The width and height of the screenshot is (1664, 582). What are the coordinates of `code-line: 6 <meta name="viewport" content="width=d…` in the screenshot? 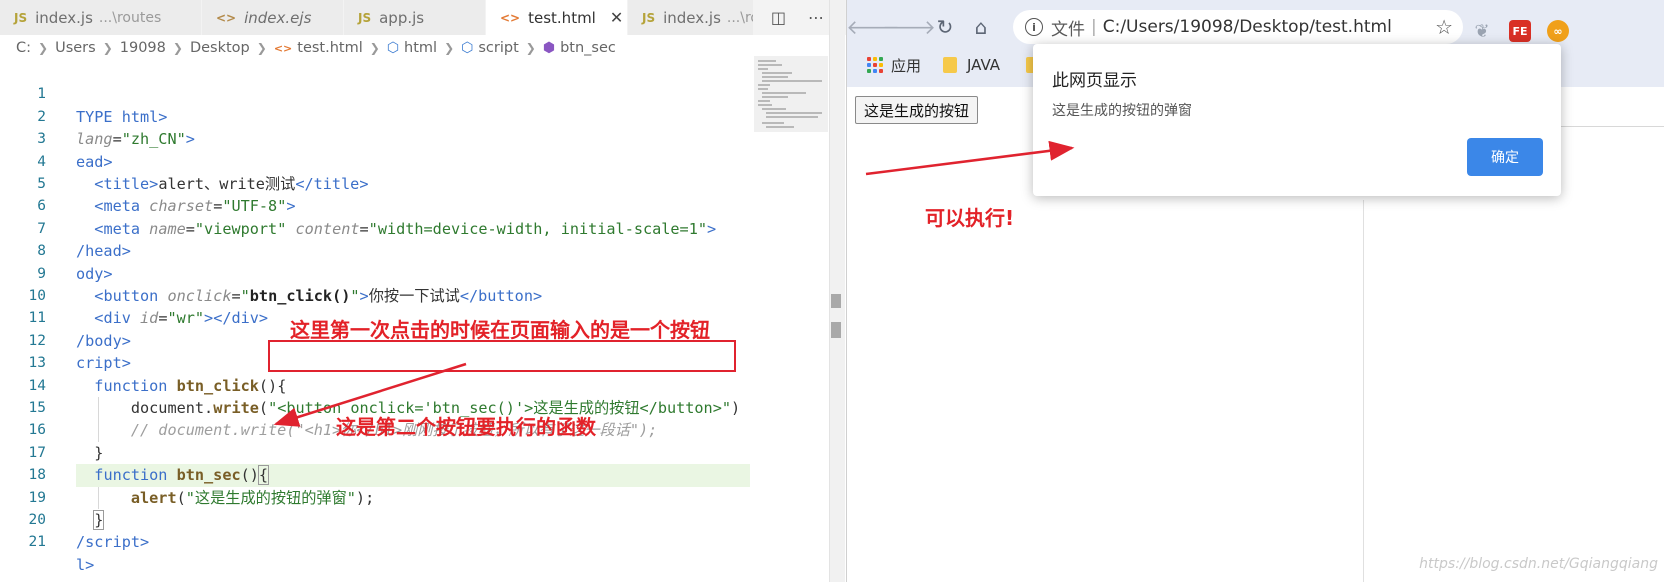 It's located at (380, 205).